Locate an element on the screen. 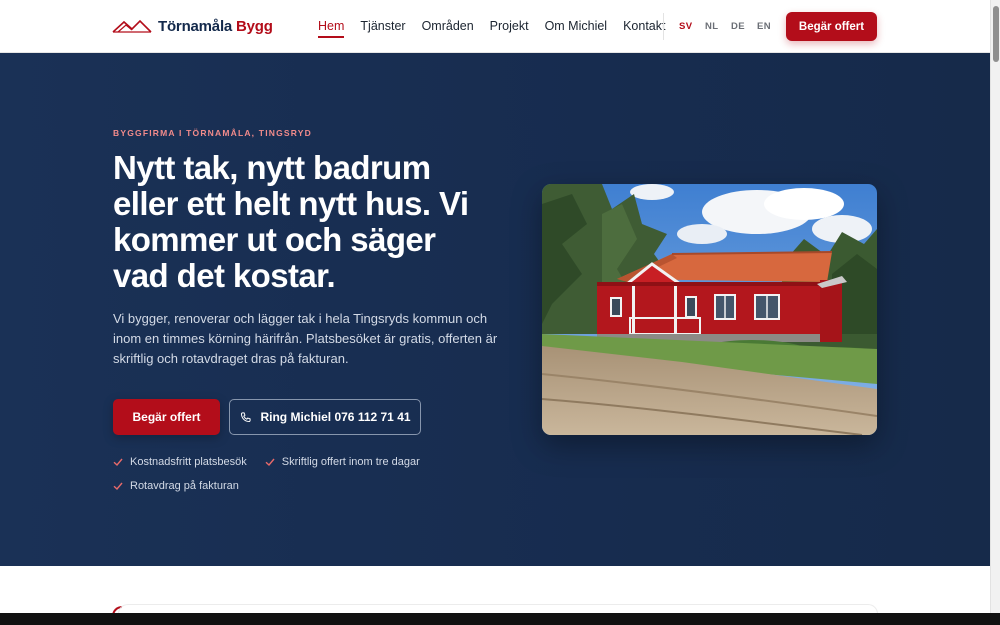  lang-nl: NL is located at coordinates (711, 26).